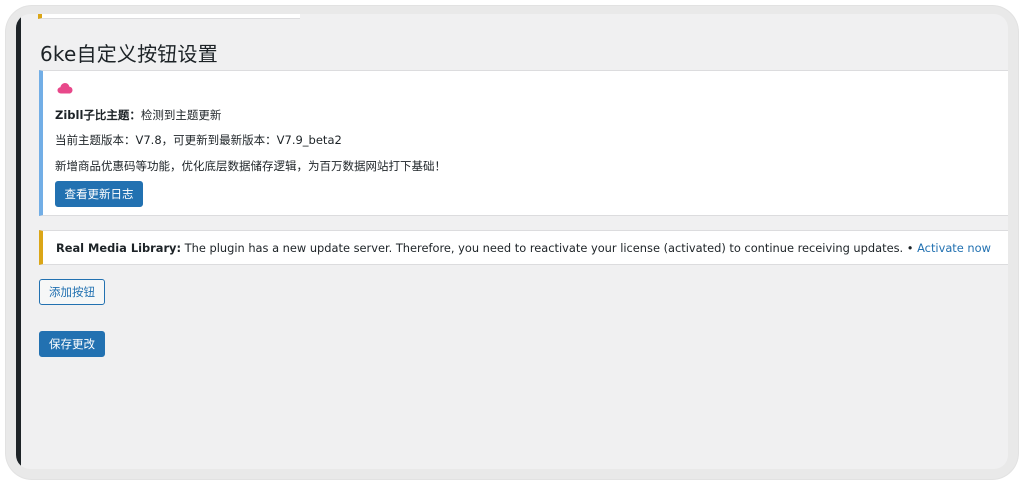  Describe the element at coordinates (65, 88) in the screenshot. I see `cloud-icon` at that location.